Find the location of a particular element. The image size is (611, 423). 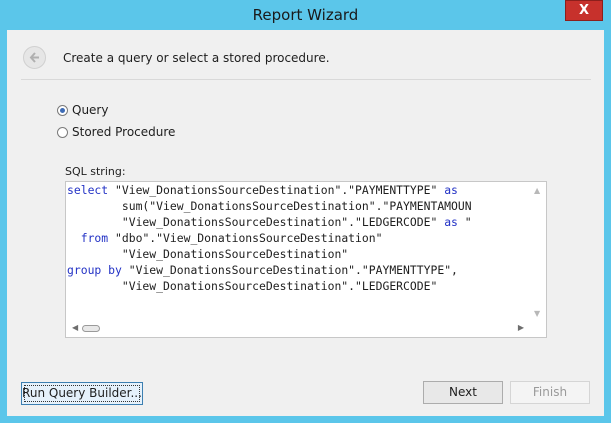

vertical-scrollbar: ▲ ▼ is located at coordinates (537, 251).